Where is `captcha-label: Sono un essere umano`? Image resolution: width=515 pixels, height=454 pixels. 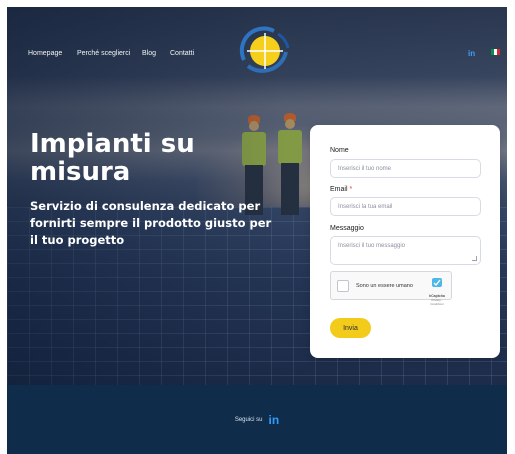
captcha-label: Sono un essere umano is located at coordinates (384, 286).